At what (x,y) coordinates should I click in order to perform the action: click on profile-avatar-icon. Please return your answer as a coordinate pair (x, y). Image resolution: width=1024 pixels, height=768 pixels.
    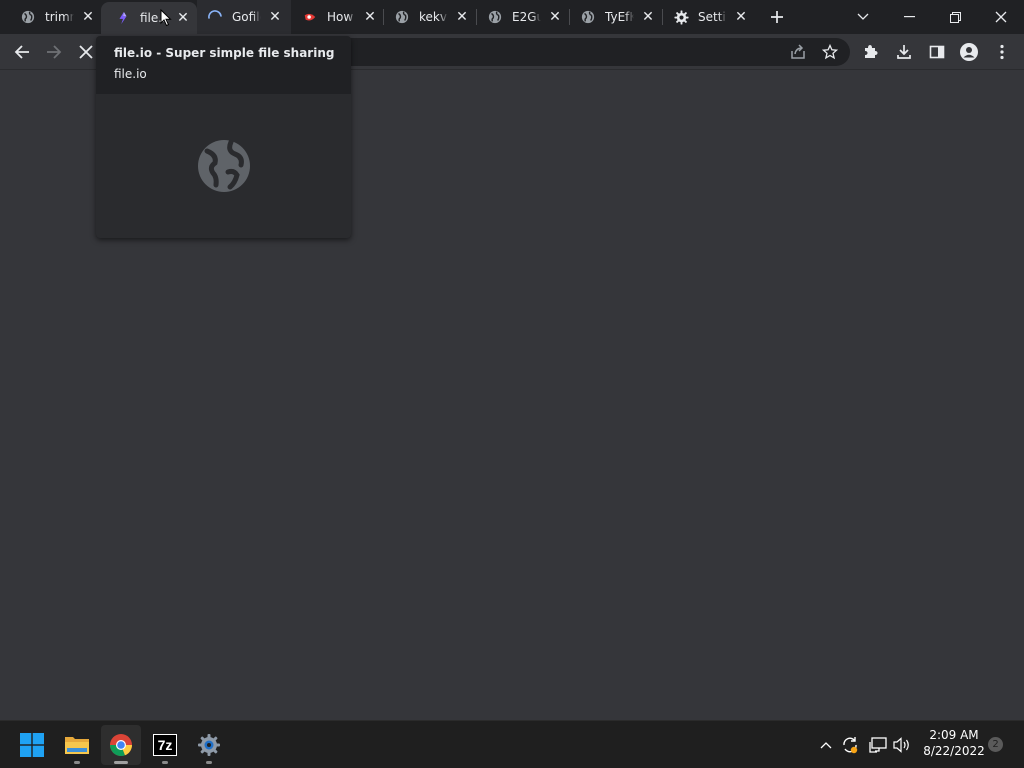
    Looking at the image, I should click on (969, 52).